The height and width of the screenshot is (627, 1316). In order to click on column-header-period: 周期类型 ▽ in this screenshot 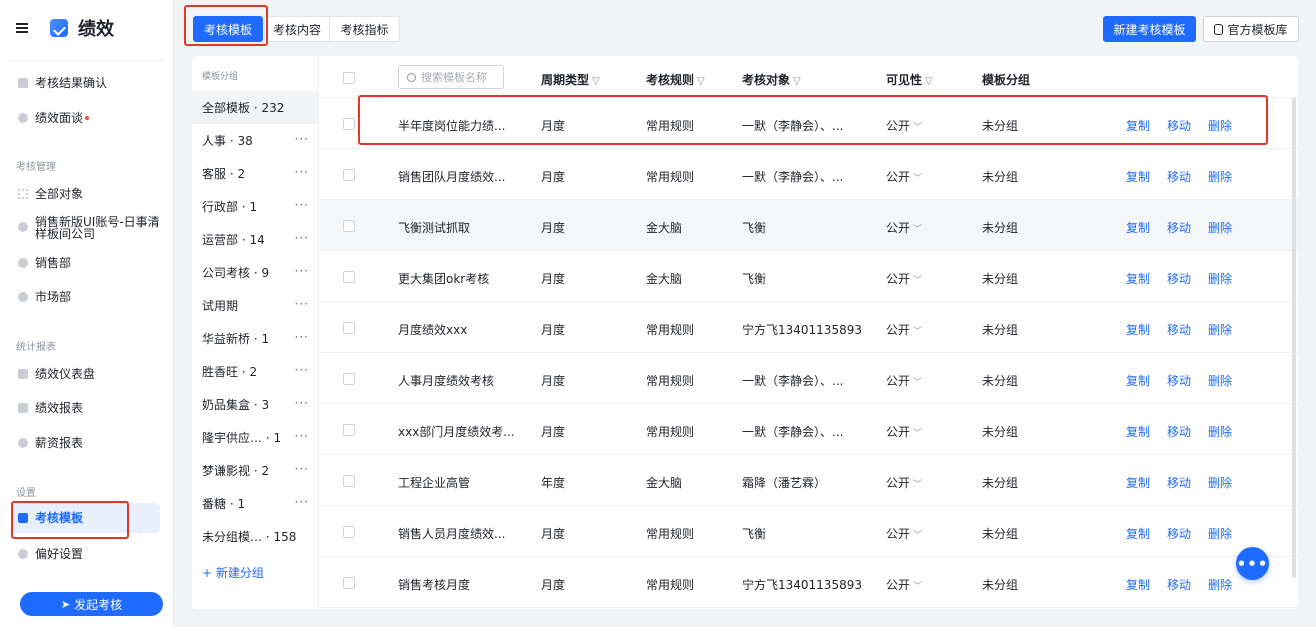, I will do `click(570, 79)`.